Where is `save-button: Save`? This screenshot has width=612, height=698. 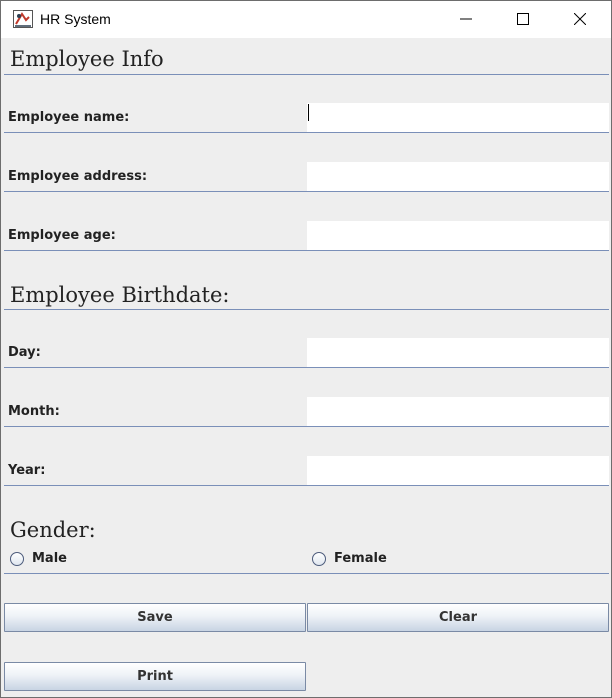
save-button: Save is located at coordinates (155, 617).